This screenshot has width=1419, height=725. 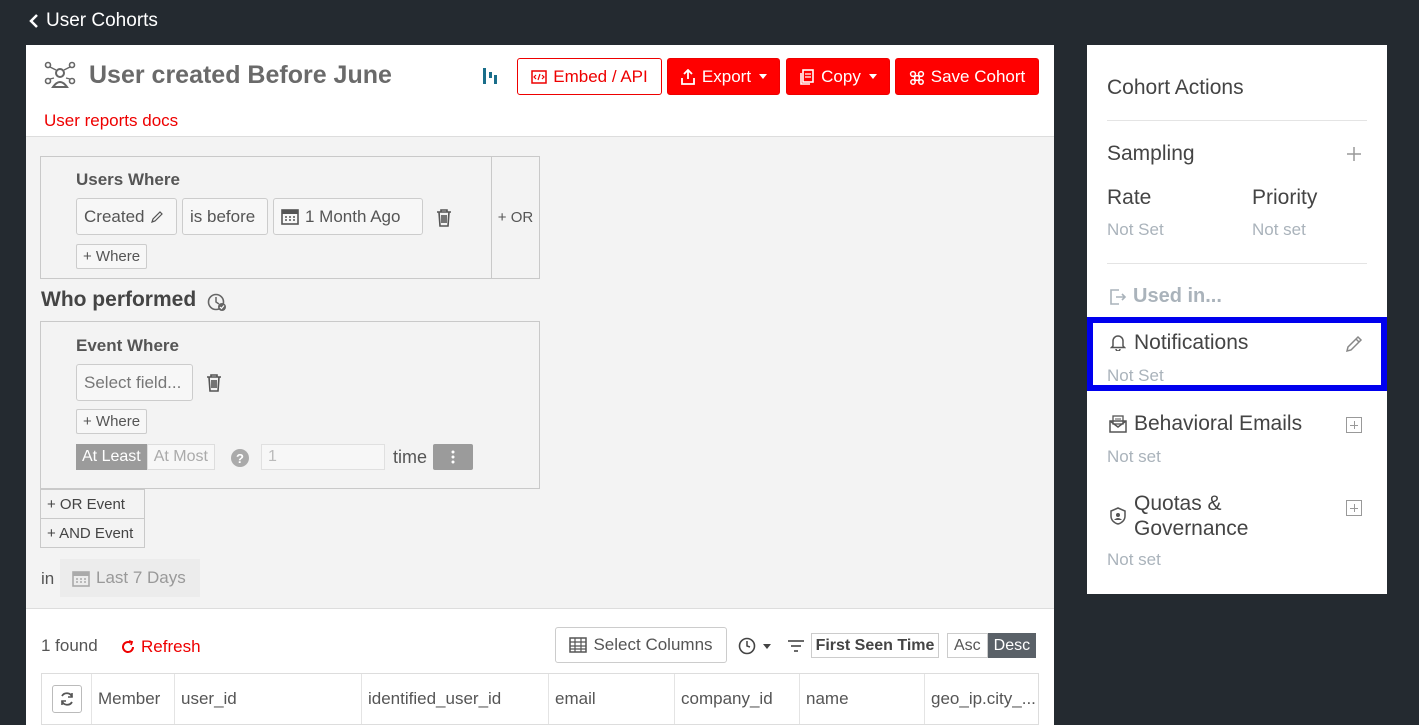 What do you see at coordinates (862, 699) in the screenshot?
I see `column-header: name` at bounding box center [862, 699].